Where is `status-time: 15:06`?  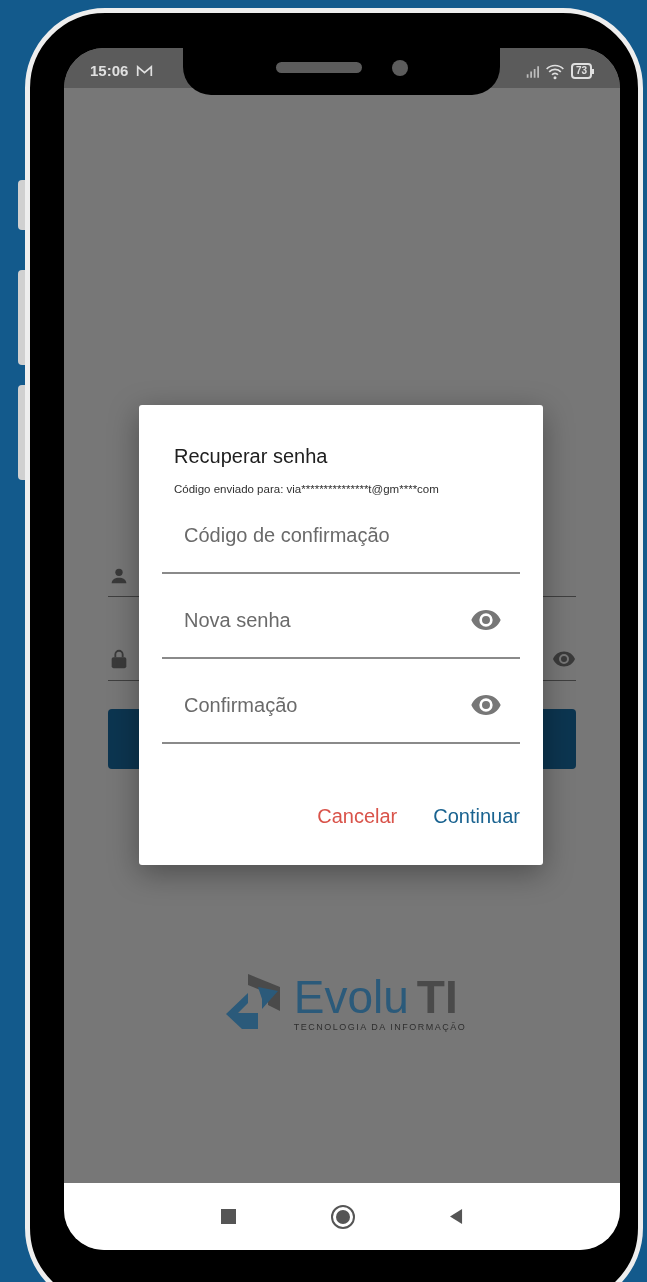 status-time: 15:06 is located at coordinates (109, 70).